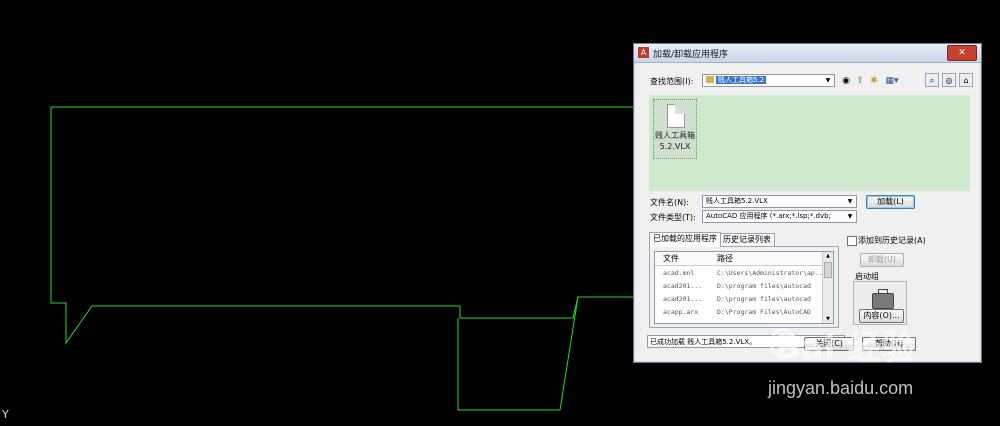 This screenshot has height=426, width=1000. Describe the element at coordinates (949, 80) in the screenshot. I see `locate-icon: ◎` at that location.